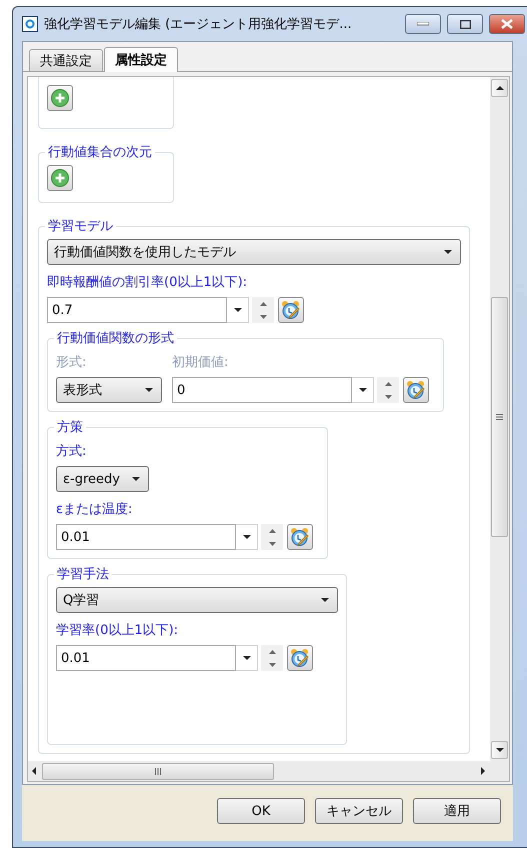 Image resolution: width=527 pixels, height=848 pixels. I want to click on minimize-icon, so click(423, 24).